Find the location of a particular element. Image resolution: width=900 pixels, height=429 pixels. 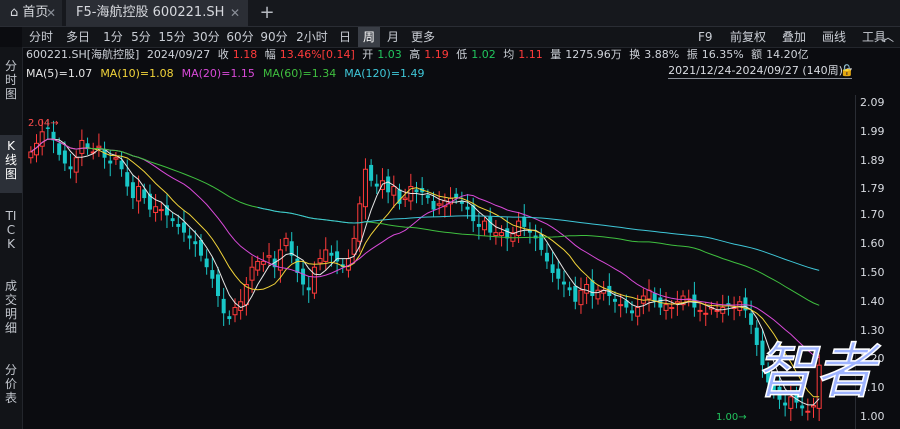

sidebar-item-4: 分价表 is located at coordinates (11, 387).